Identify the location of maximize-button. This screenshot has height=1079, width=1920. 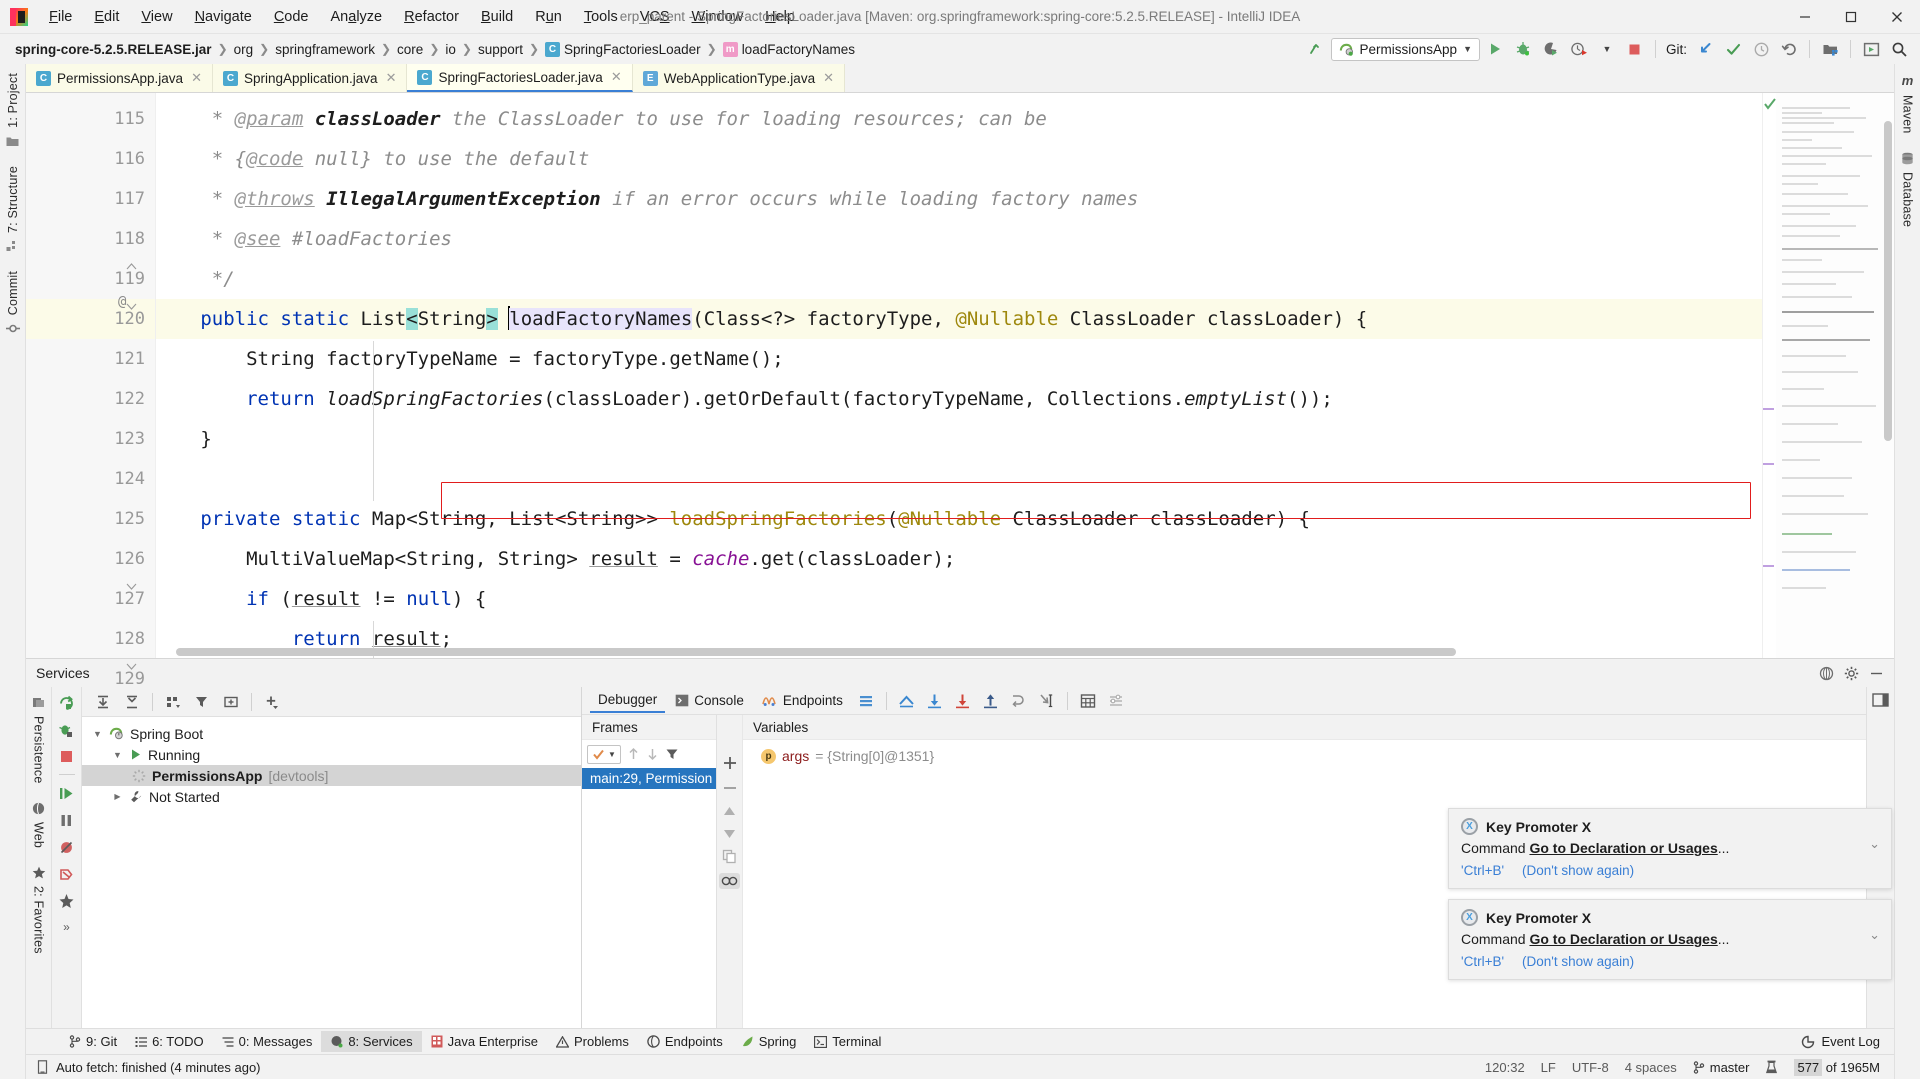
(1851, 17).